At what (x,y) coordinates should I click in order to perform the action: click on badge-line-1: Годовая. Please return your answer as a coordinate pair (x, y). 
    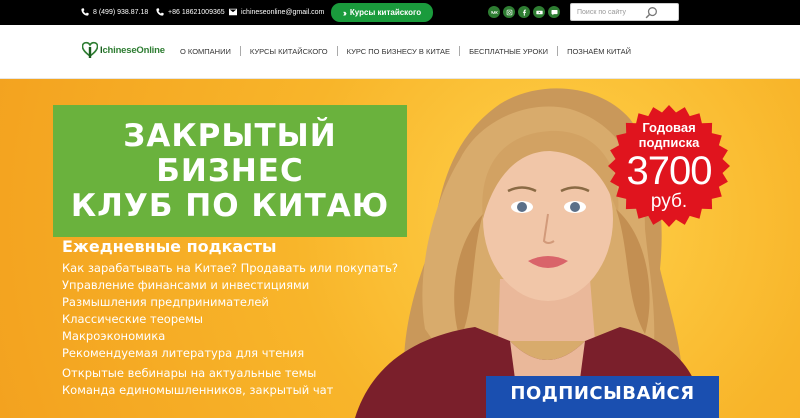
    Looking at the image, I should click on (669, 127).